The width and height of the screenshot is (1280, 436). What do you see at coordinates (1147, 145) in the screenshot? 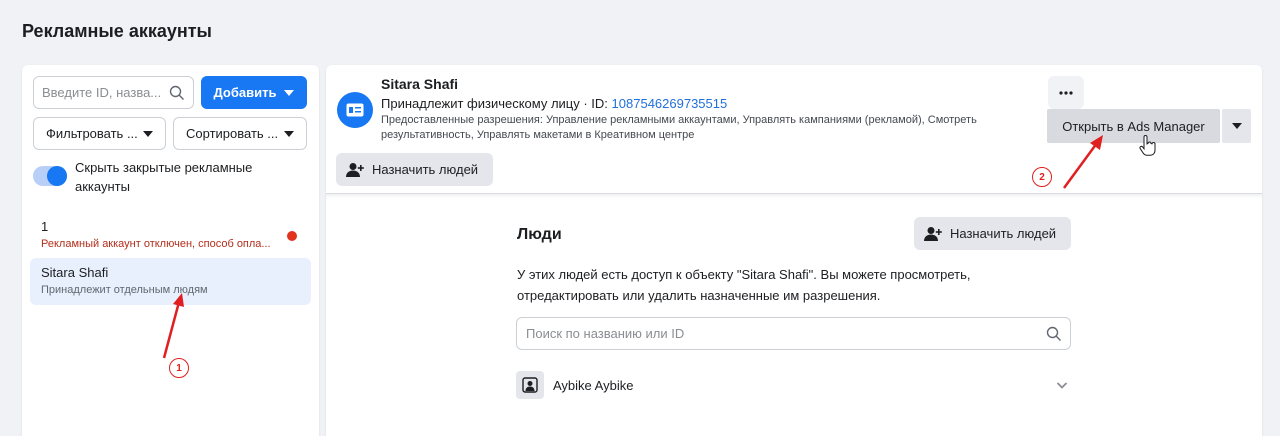
I see `hand-cursor-icon` at bounding box center [1147, 145].